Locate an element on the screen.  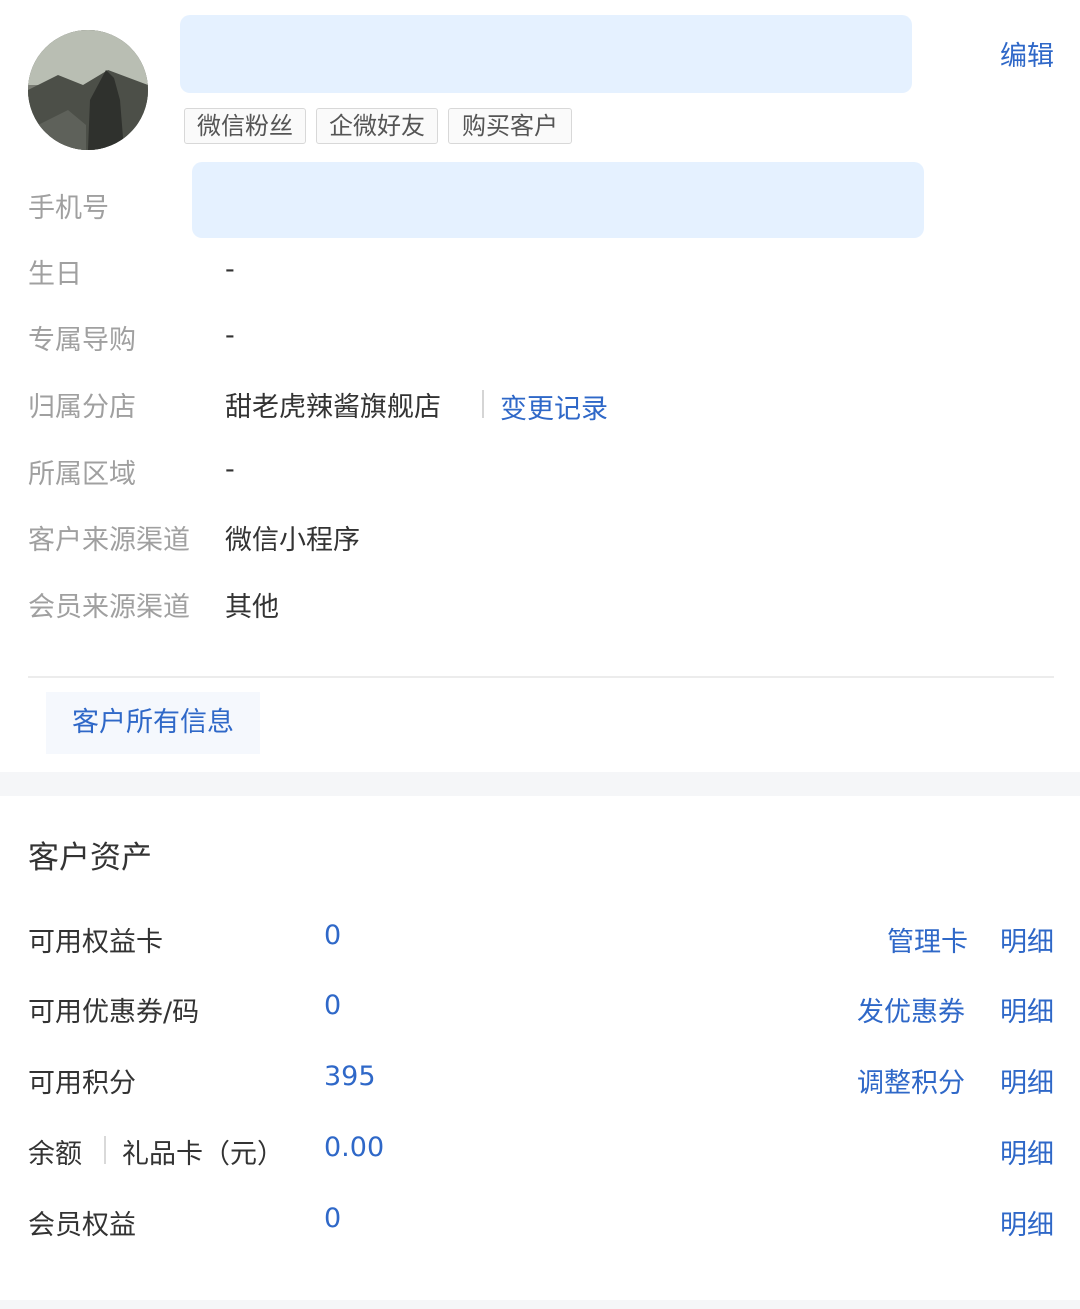
member-source-label: 会员来源渠道 is located at coordinates (109, 607).